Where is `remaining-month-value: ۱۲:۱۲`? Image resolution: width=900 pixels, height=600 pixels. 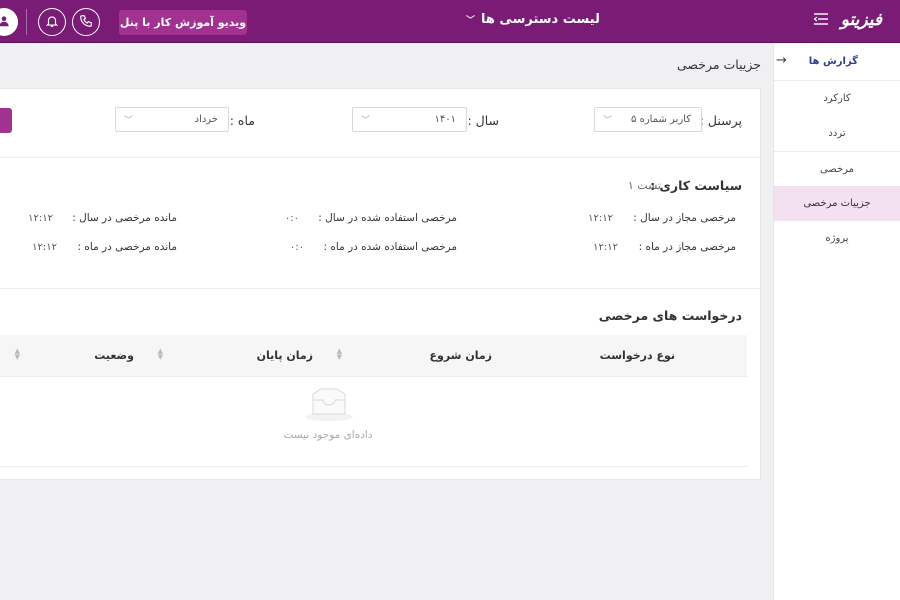
remaining-month-value: ۱۲:۱۲ is located at coordinates (44, 247).